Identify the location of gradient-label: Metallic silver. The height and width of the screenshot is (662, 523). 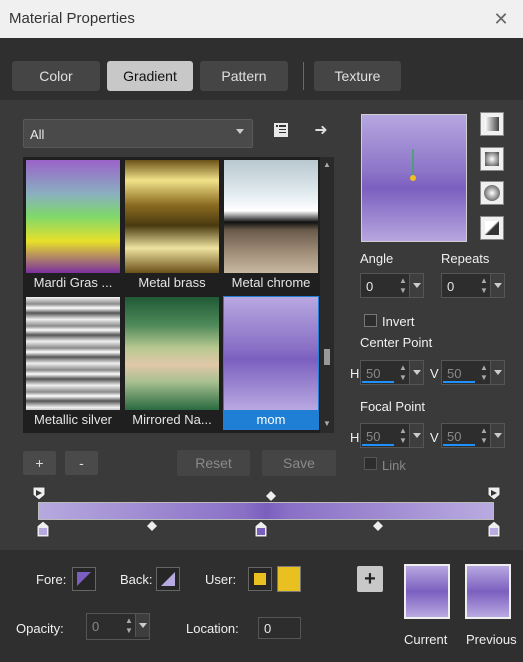
(72, 419).